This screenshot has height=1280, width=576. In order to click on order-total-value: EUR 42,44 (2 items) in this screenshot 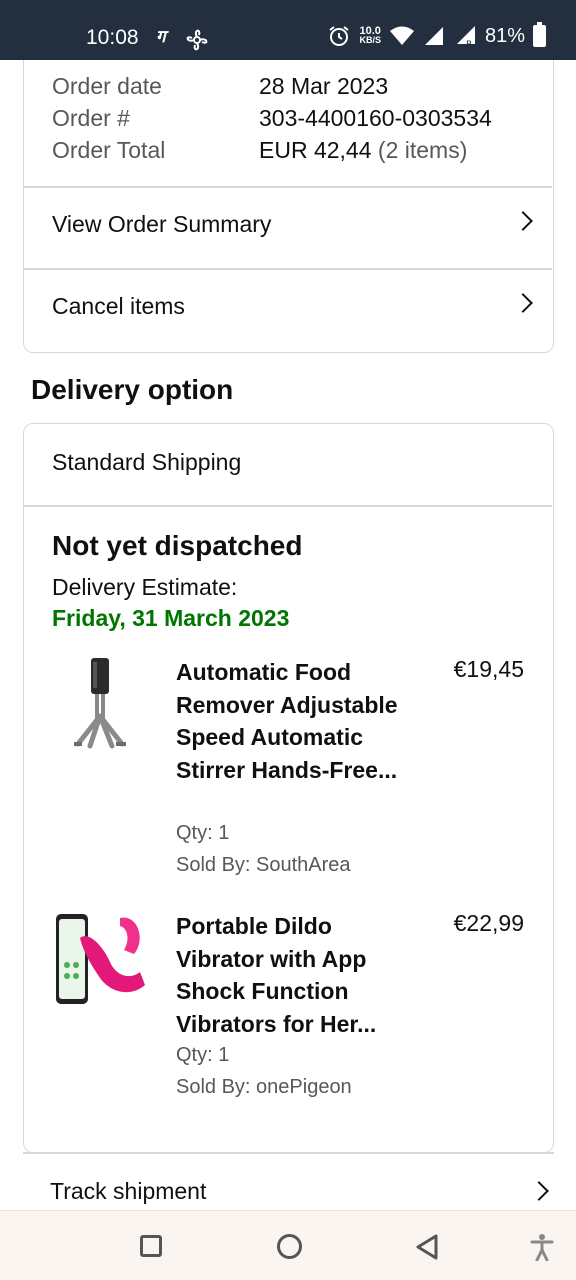, I will do `click(363, 150)`.